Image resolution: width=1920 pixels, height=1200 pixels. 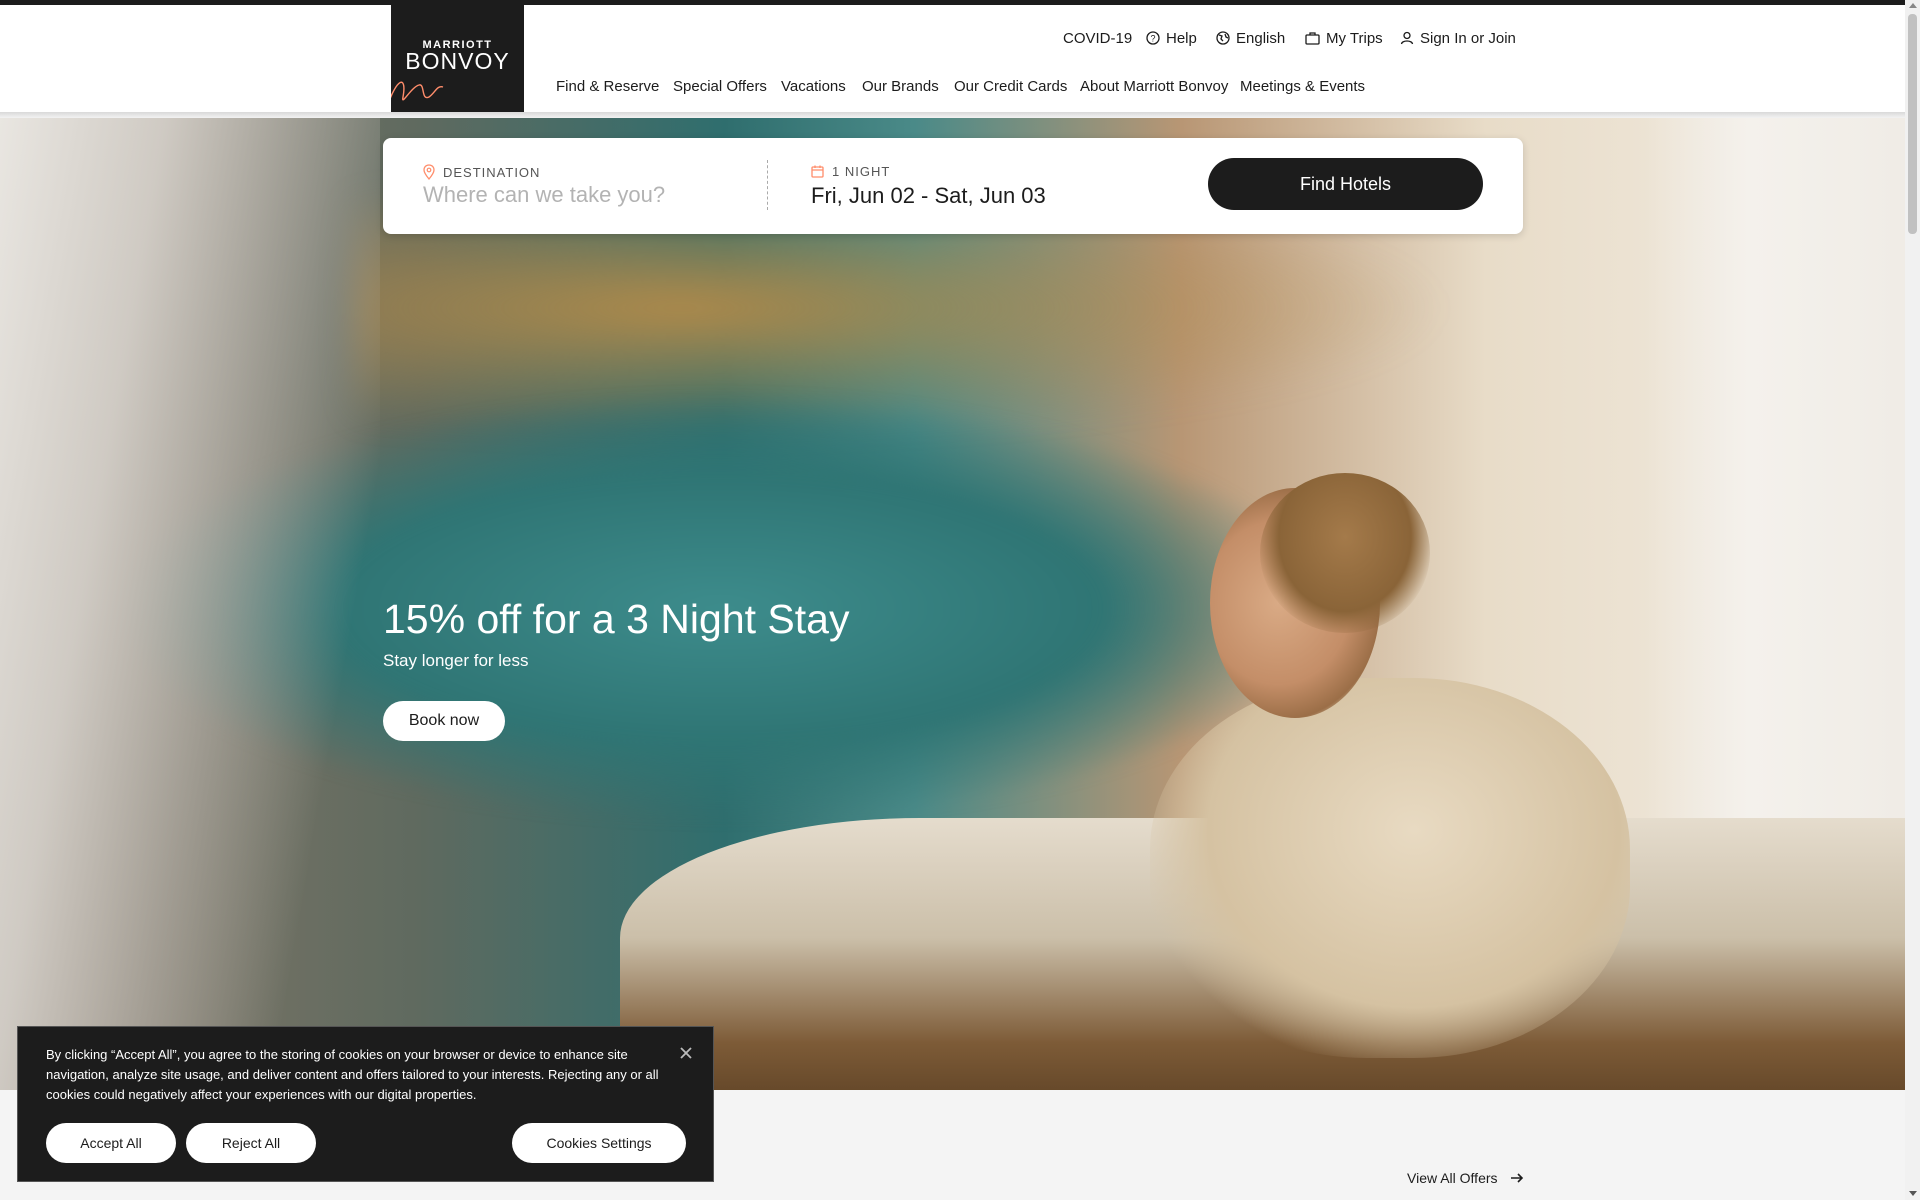 What do you see at coordinates (429, 172) in the screenshot?
I see `location-pin-icon` at bounding box center [429, 172].